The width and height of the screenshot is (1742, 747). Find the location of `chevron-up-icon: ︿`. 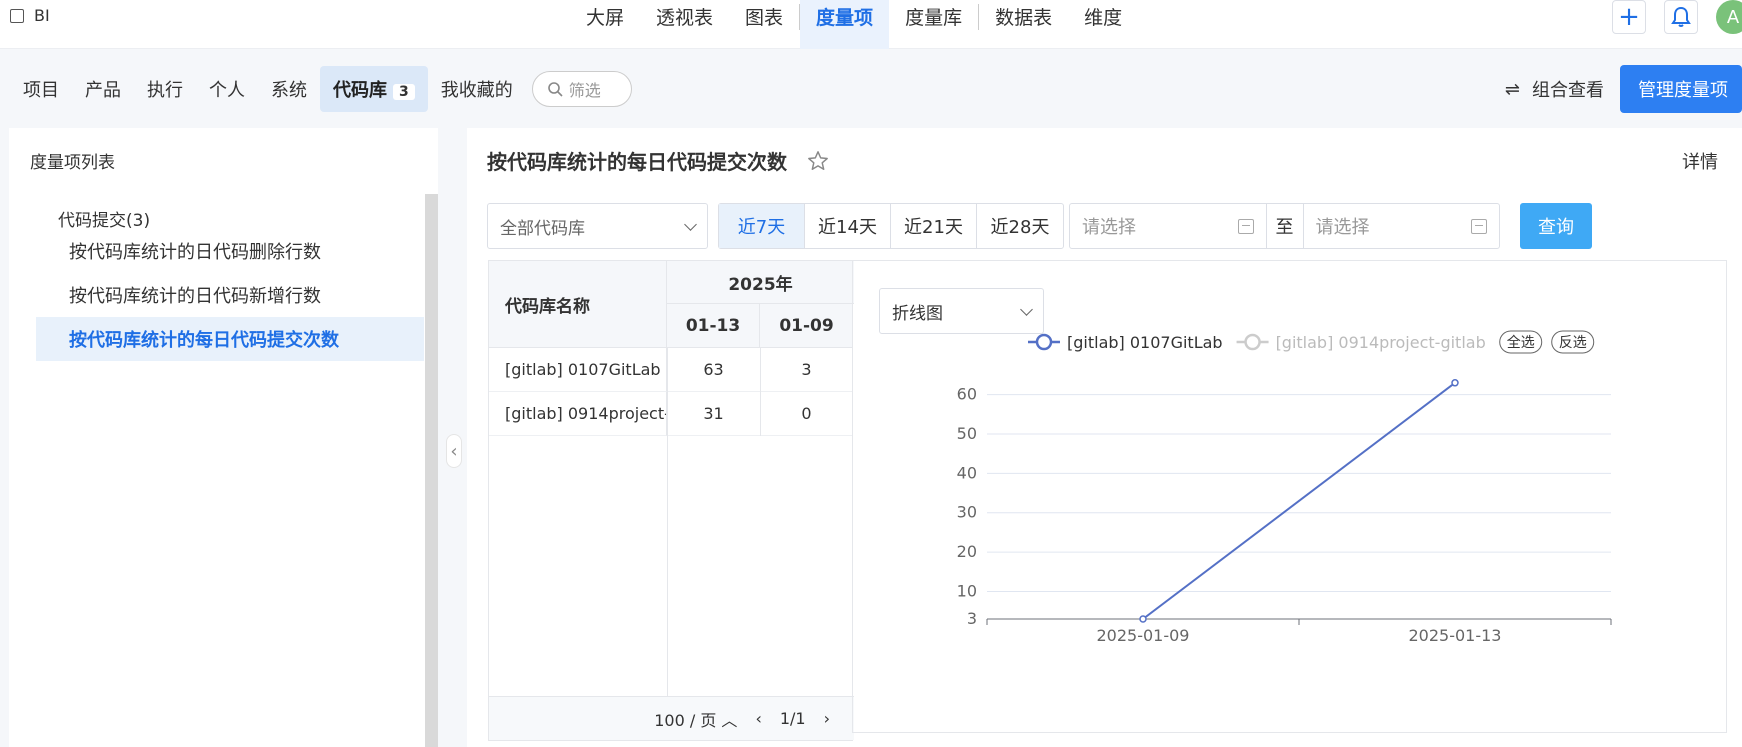

chevron-up-icon: ︿ is located at coordinates (729, 720).